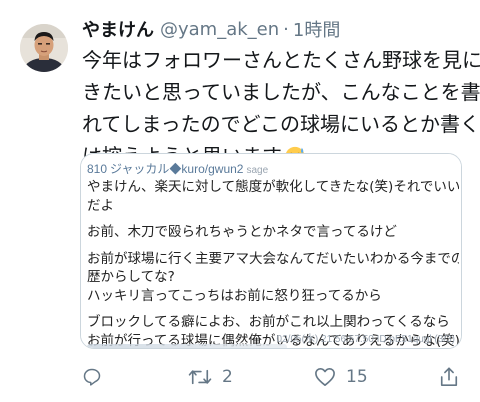 The image size is (480, 402). I want to click on post-header: 810 ジャッカル◆kuro/gwun2 sage, so click(177, 168).